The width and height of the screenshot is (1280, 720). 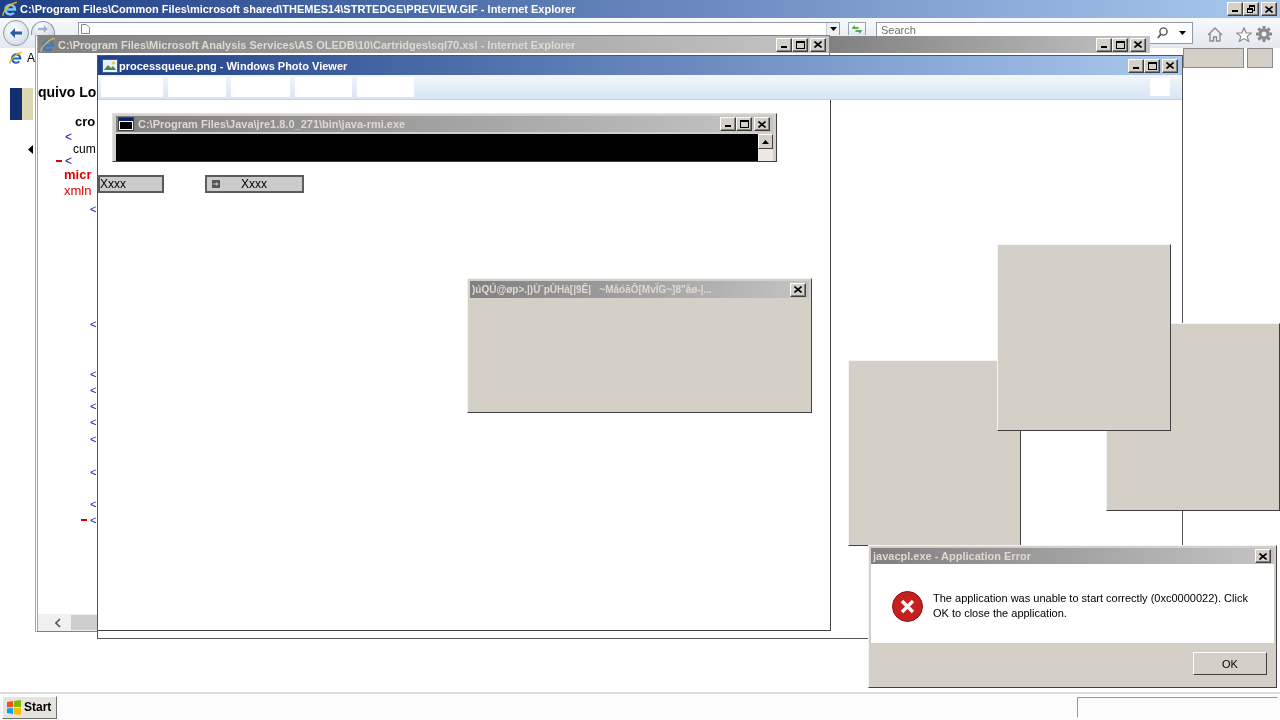 I want to click on window-title: C:\Program Files\Common Files\microsoft shared\THEMES14\STRTEDGE\PREVIEW.GIF - Internet Explorer, so click(x=298, y=9).